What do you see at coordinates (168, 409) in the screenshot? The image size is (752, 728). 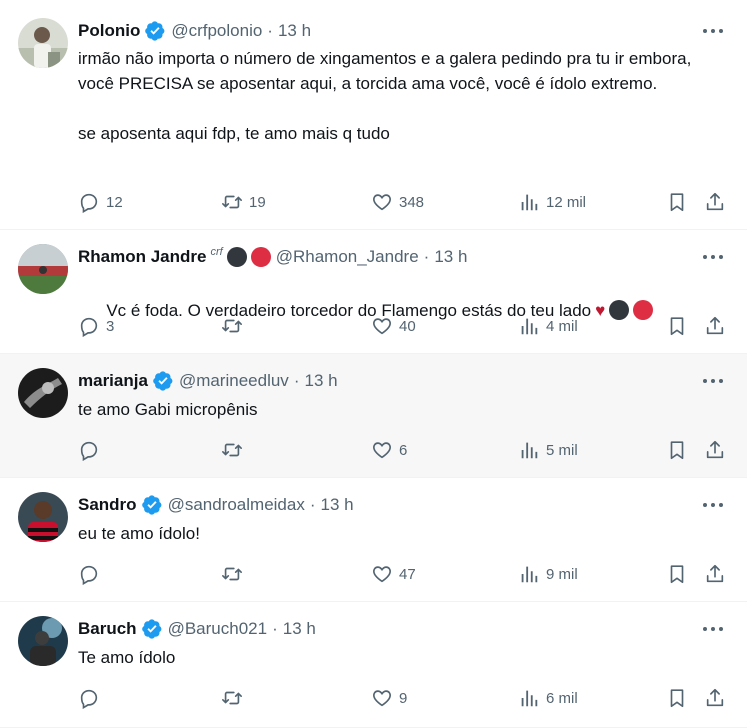 I see `tweet-text: te amo Gabi micropênis` at bounding box center [168, 409].